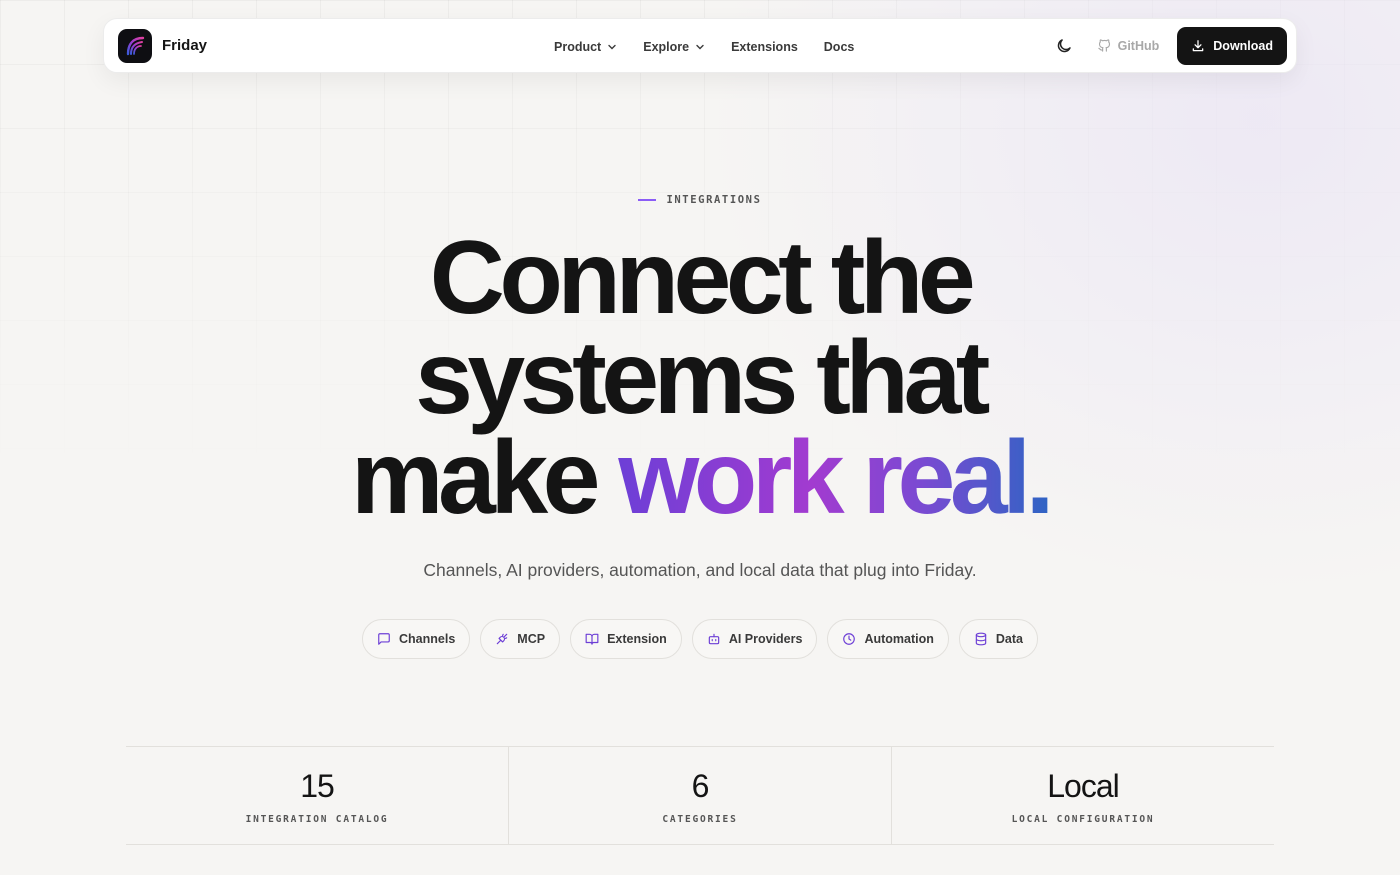 This screenshot has width=1400, height=875. I want to click on chip-mcp: MCP, so click(520, 639).